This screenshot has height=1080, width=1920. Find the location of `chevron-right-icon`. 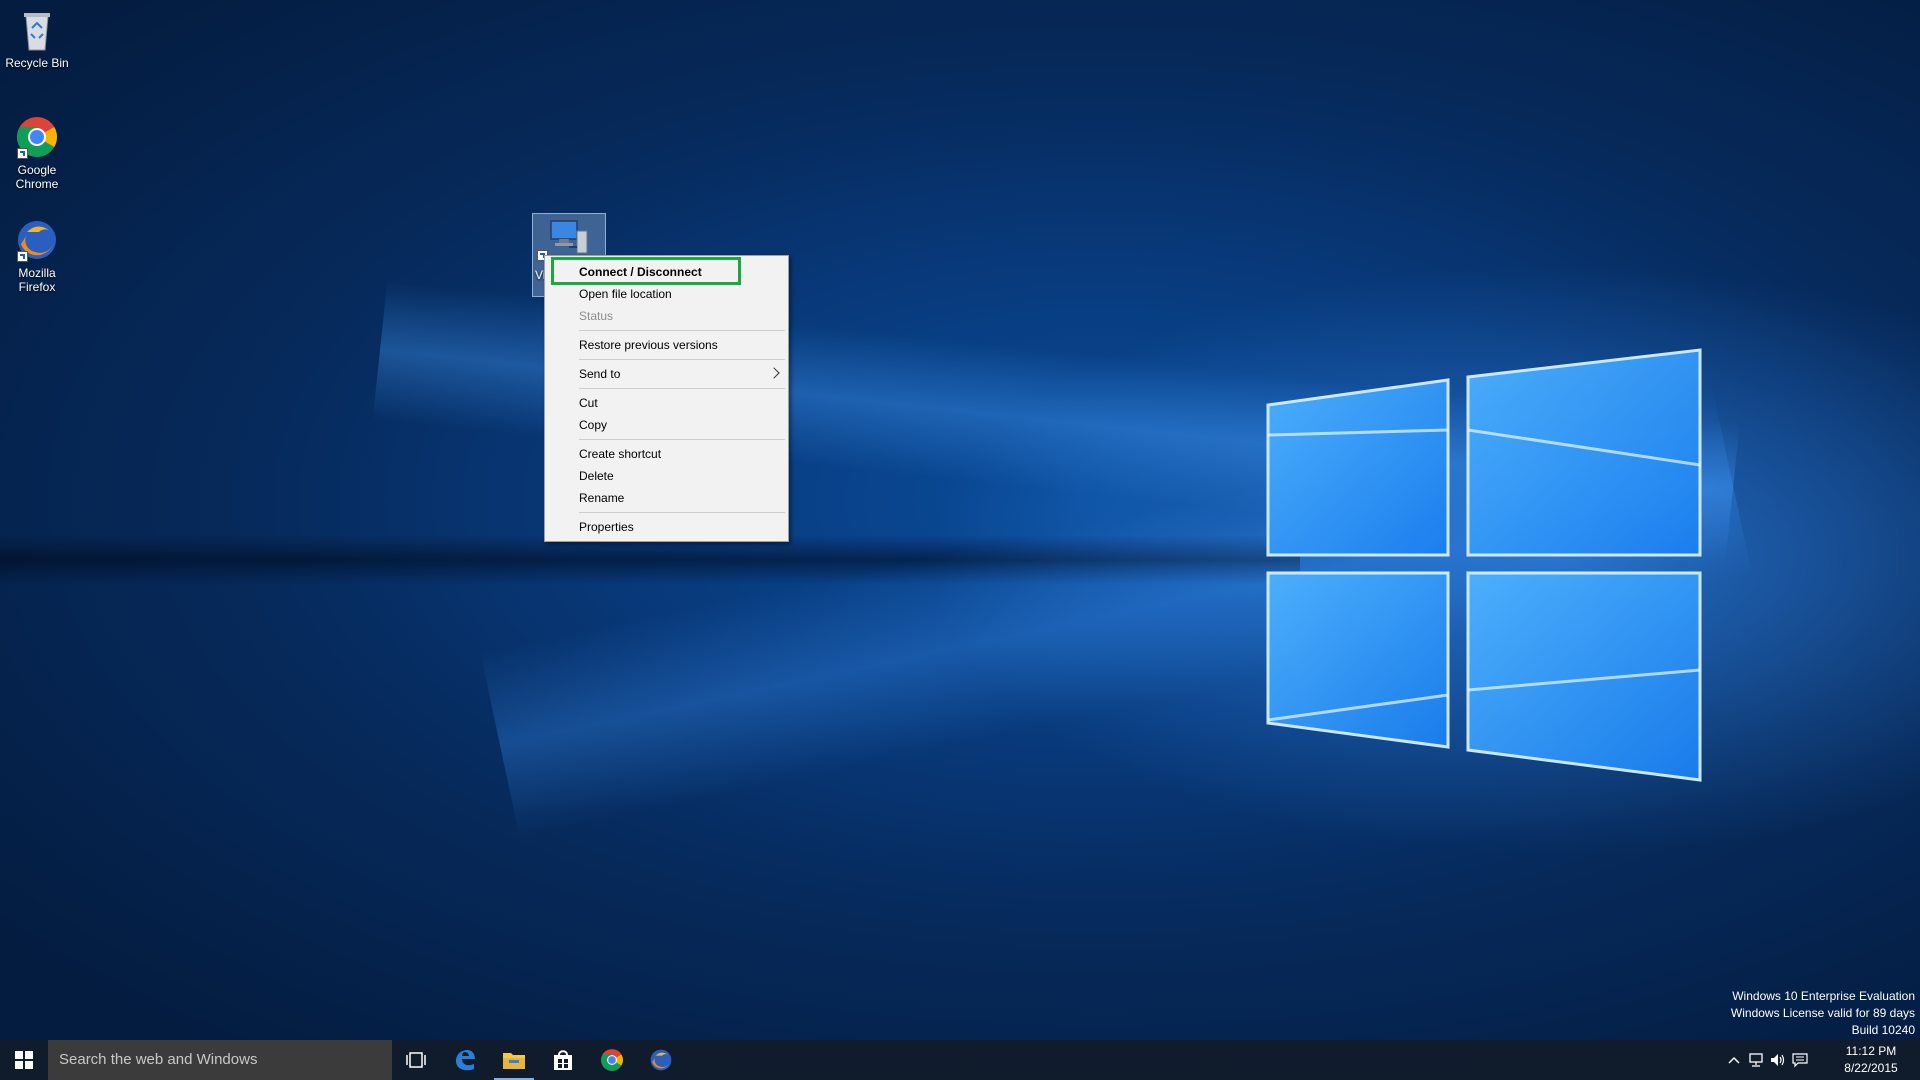

chevron-right-icon is located at coordinates (774, 373).